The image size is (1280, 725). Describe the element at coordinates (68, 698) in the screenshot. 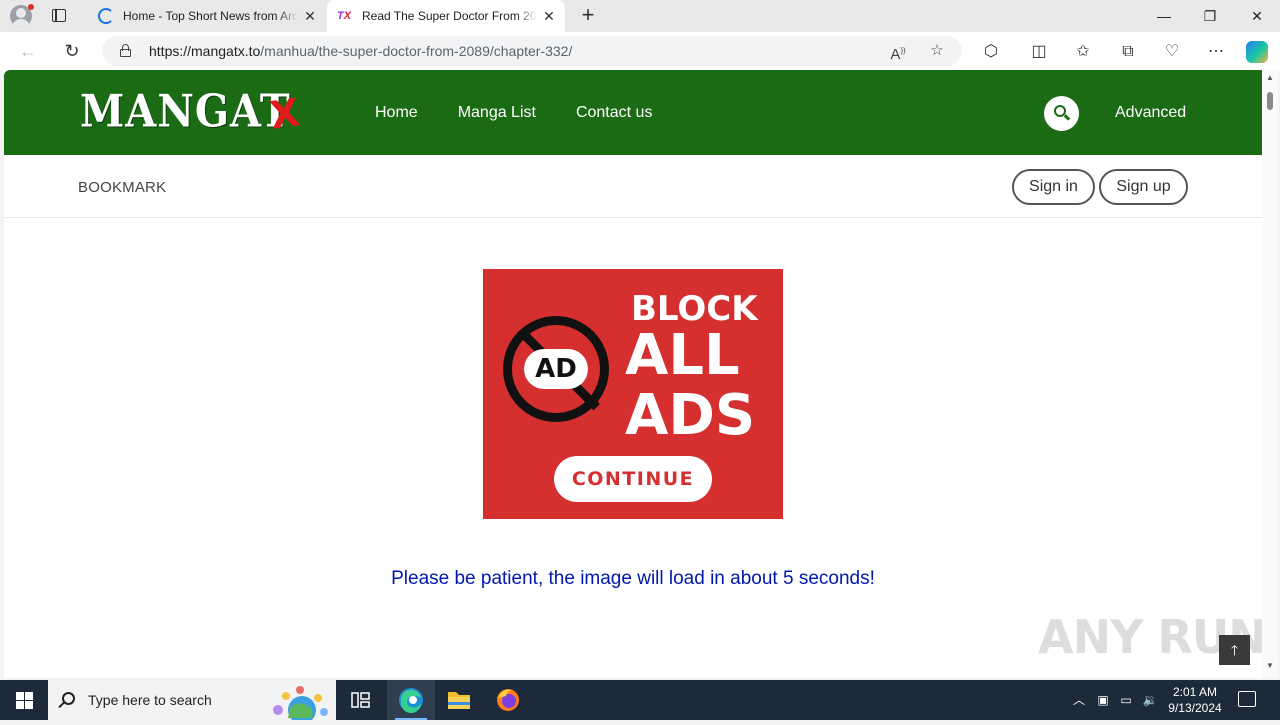

I see `search-glass-icon` at that location.